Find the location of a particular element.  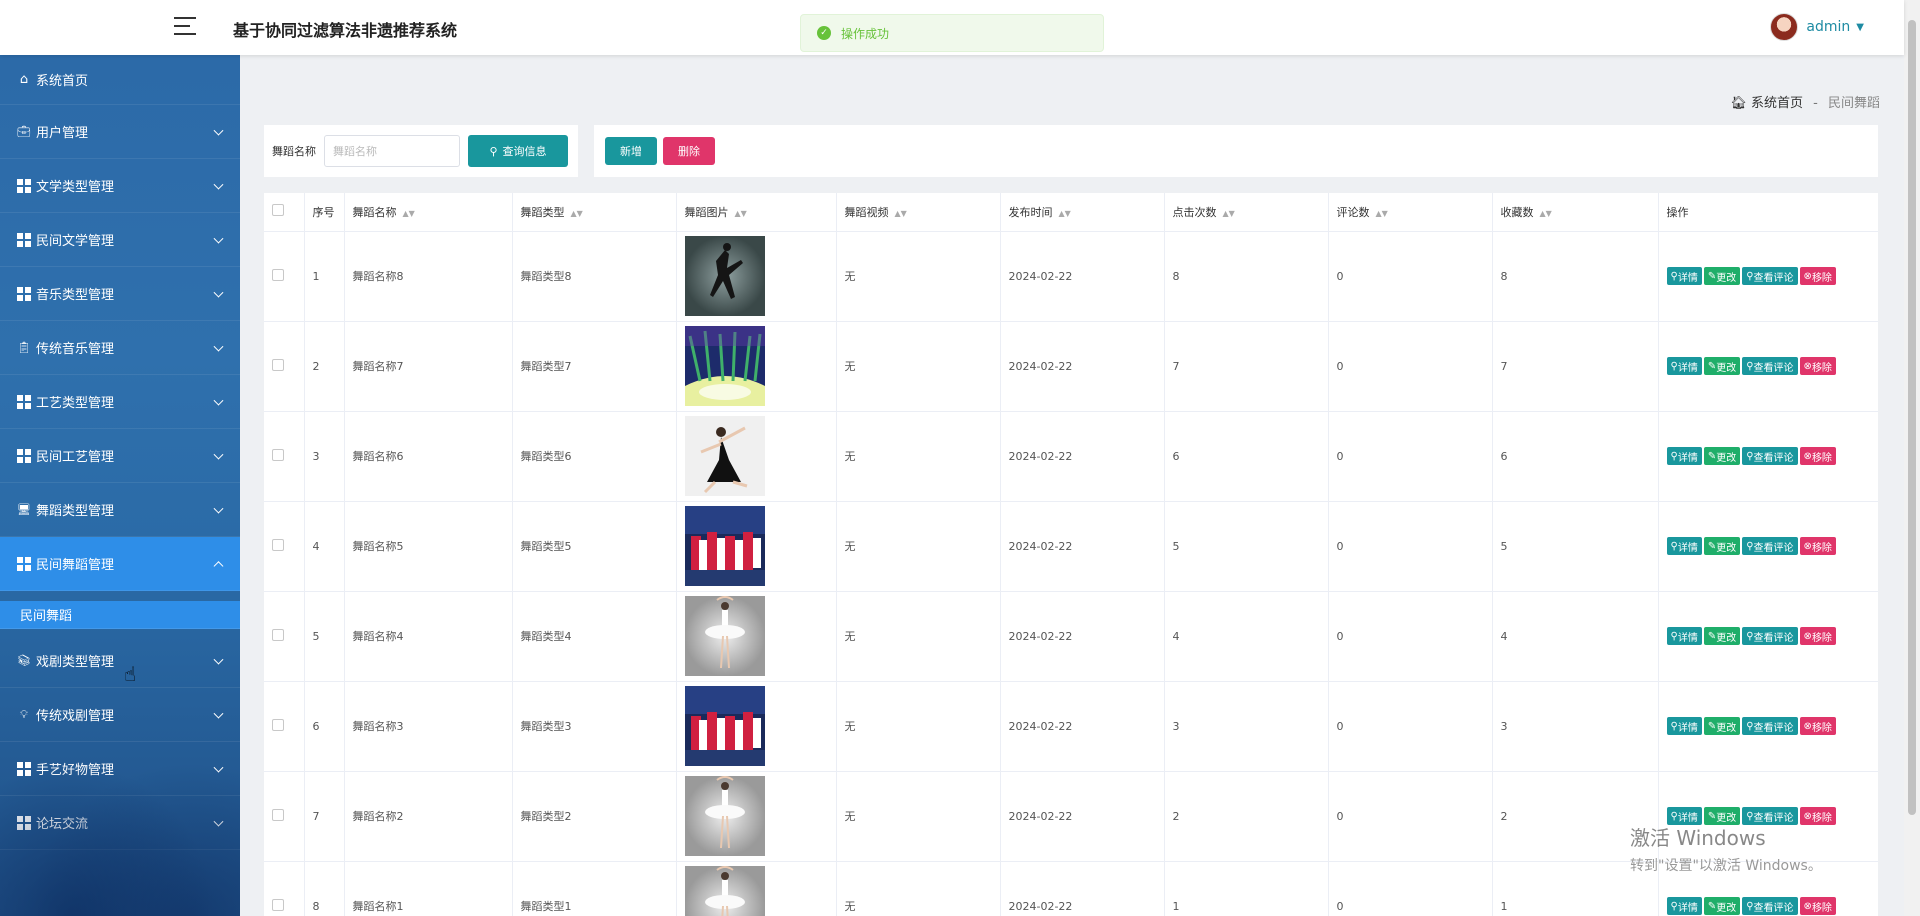

detail-label: 详情 is located at coordinates (1687, 368).